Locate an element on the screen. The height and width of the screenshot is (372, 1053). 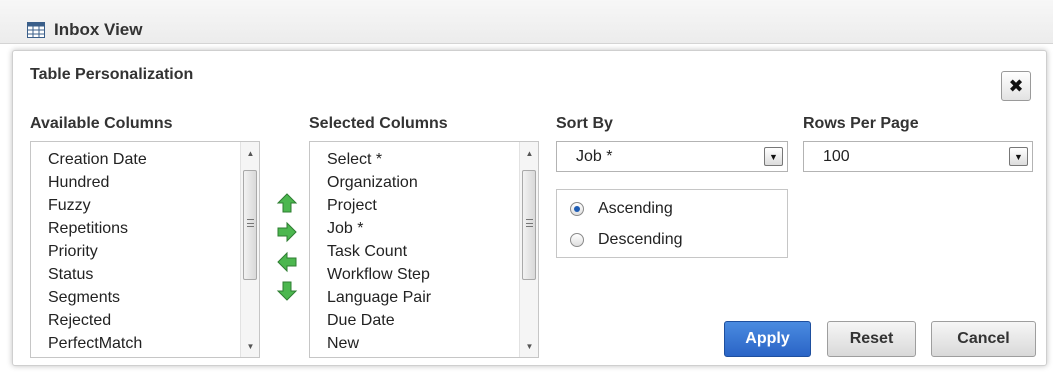
radio-label: Descending is located at coordinates (640, 239).